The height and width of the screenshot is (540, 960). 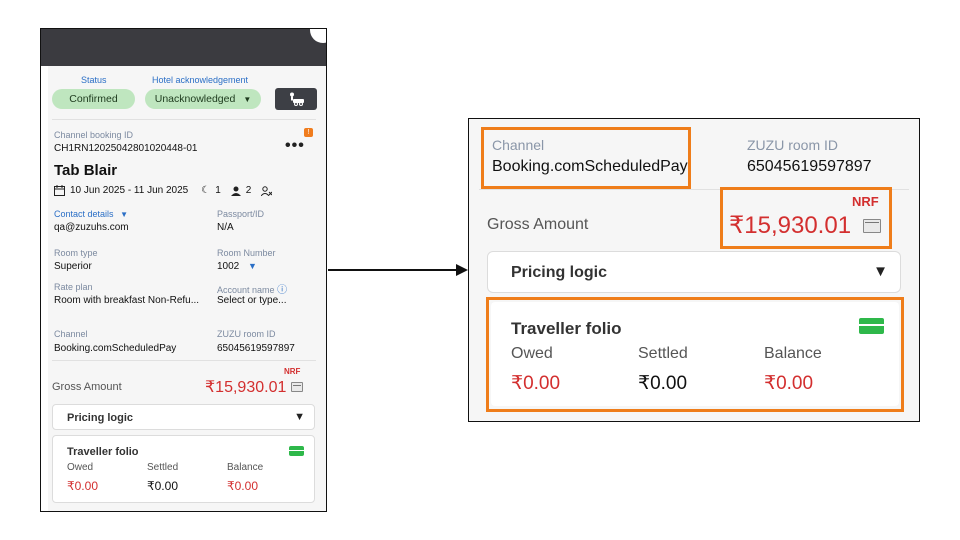 What do you see at coordinates (129, 190) in the screenshot?
I see `stay-dates: 10 Jun 2025 - 11 Jun 2025` at bounding box center [129, 190].